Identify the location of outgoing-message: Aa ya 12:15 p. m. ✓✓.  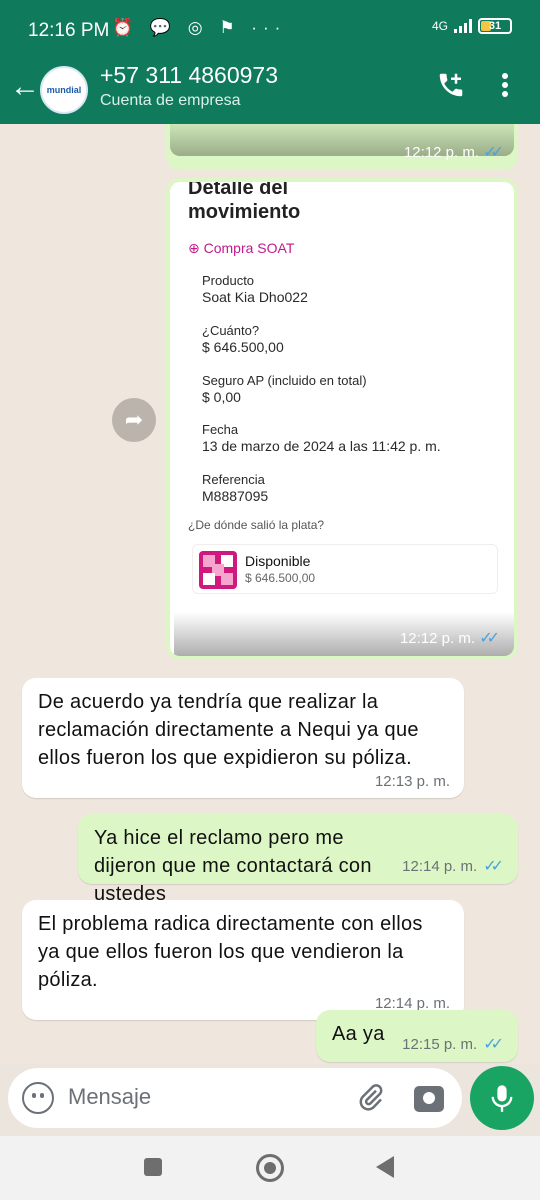
(417, 1036).